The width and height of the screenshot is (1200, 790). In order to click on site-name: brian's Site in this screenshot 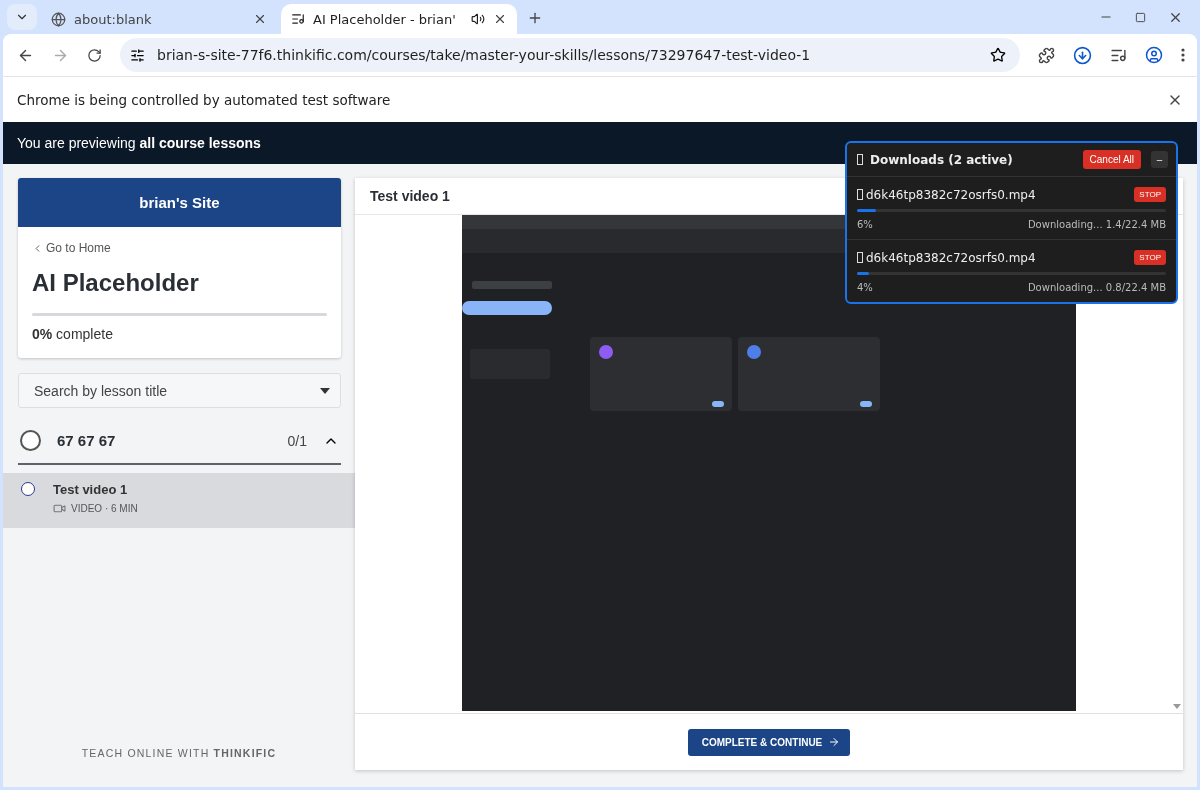, I will do `click(179, 202)`.